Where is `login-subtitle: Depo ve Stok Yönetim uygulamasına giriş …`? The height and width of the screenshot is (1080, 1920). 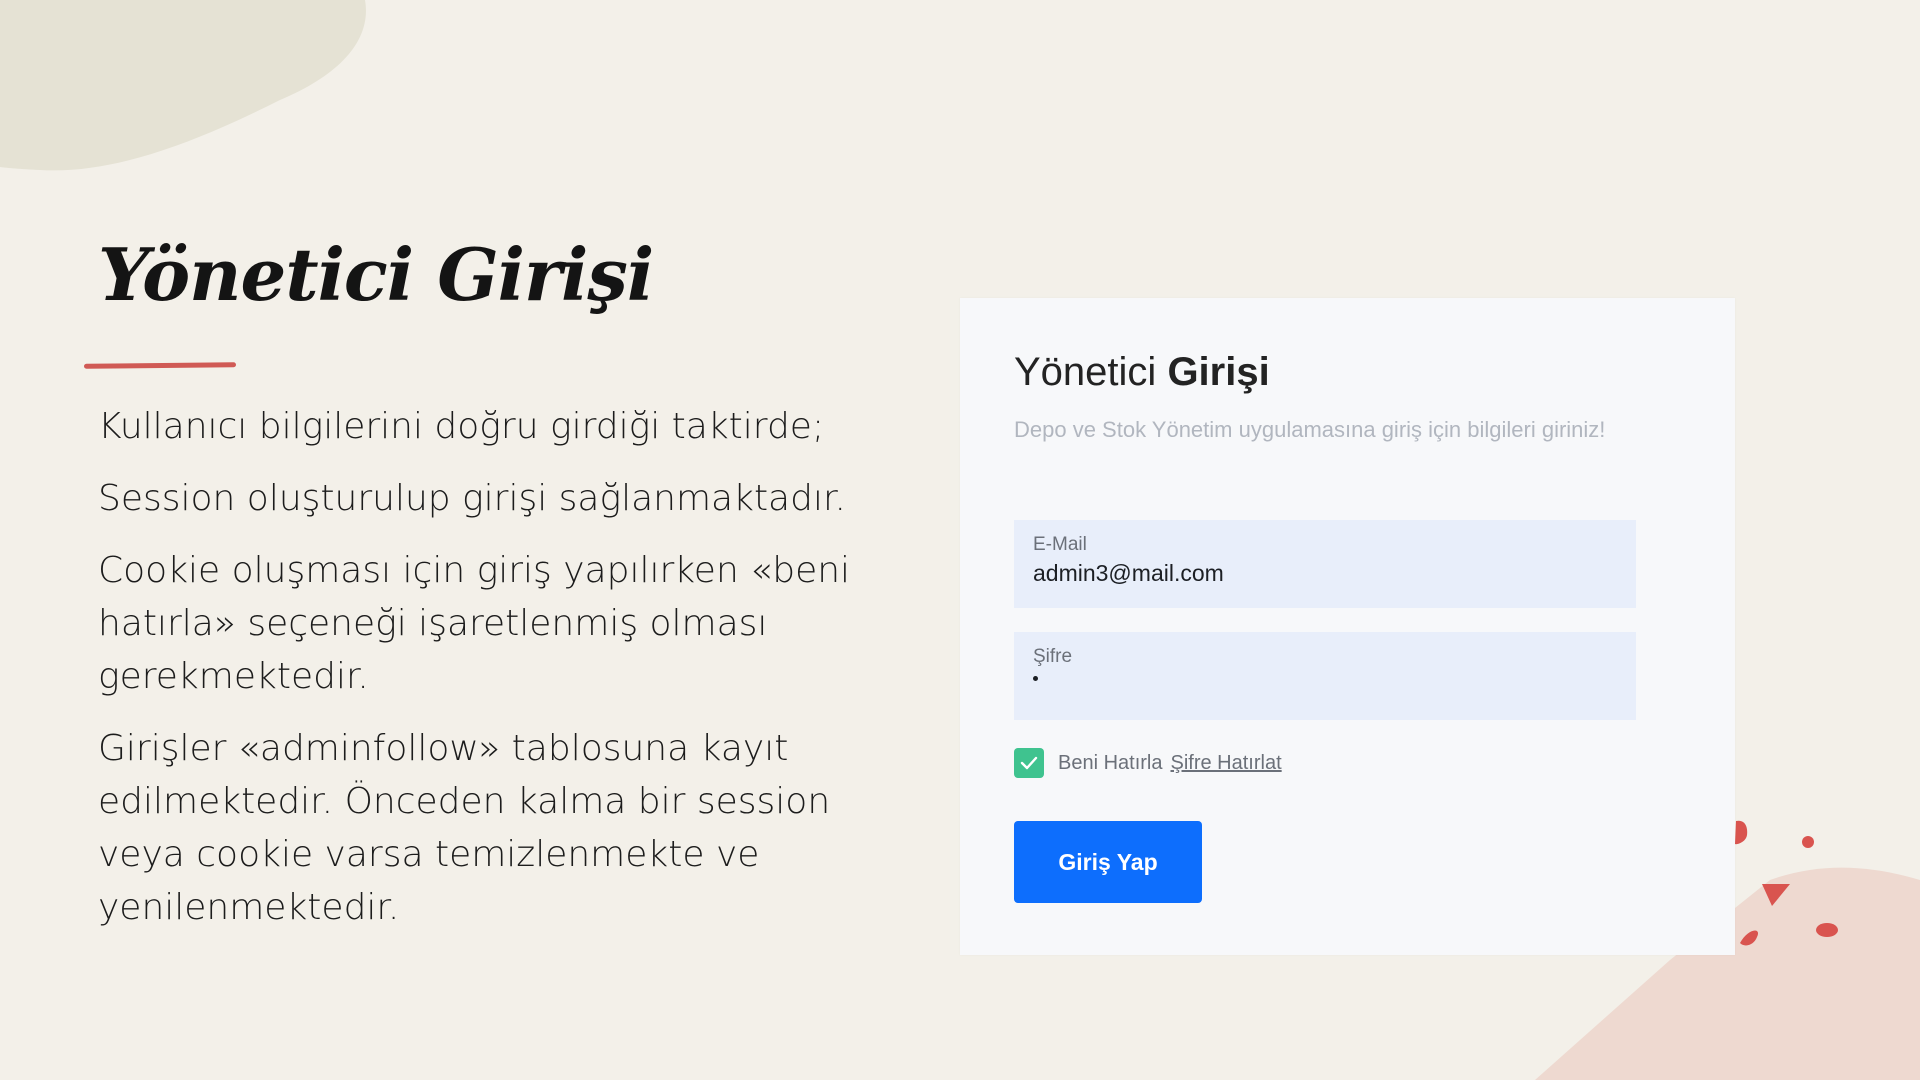
login-subtitle: Depo ve Stok Yönetim uygulamasına giriş … is located at coordinates (1310, 429).